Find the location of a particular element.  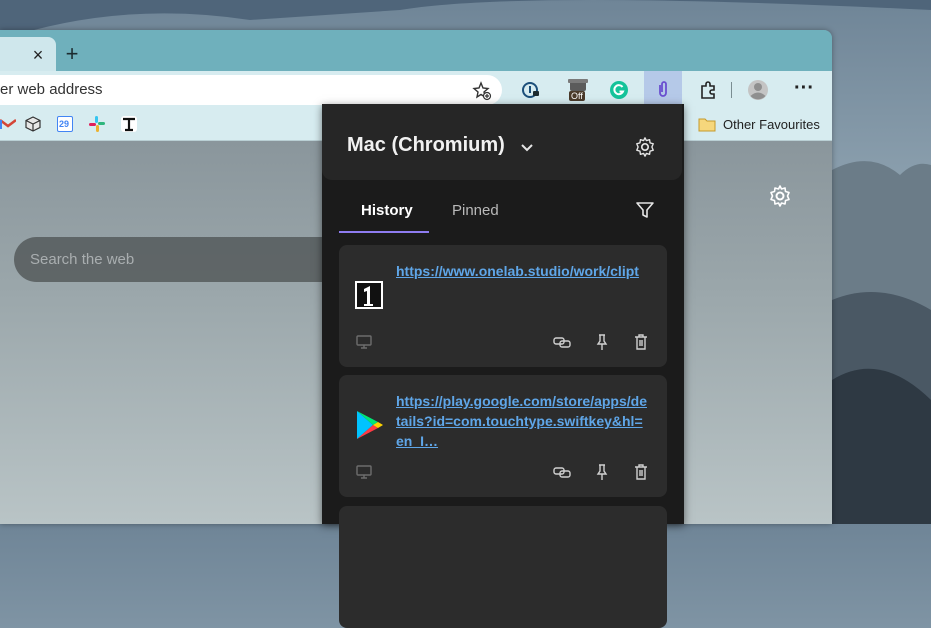

add-favourite-icon is located at coordinates (482, 91).